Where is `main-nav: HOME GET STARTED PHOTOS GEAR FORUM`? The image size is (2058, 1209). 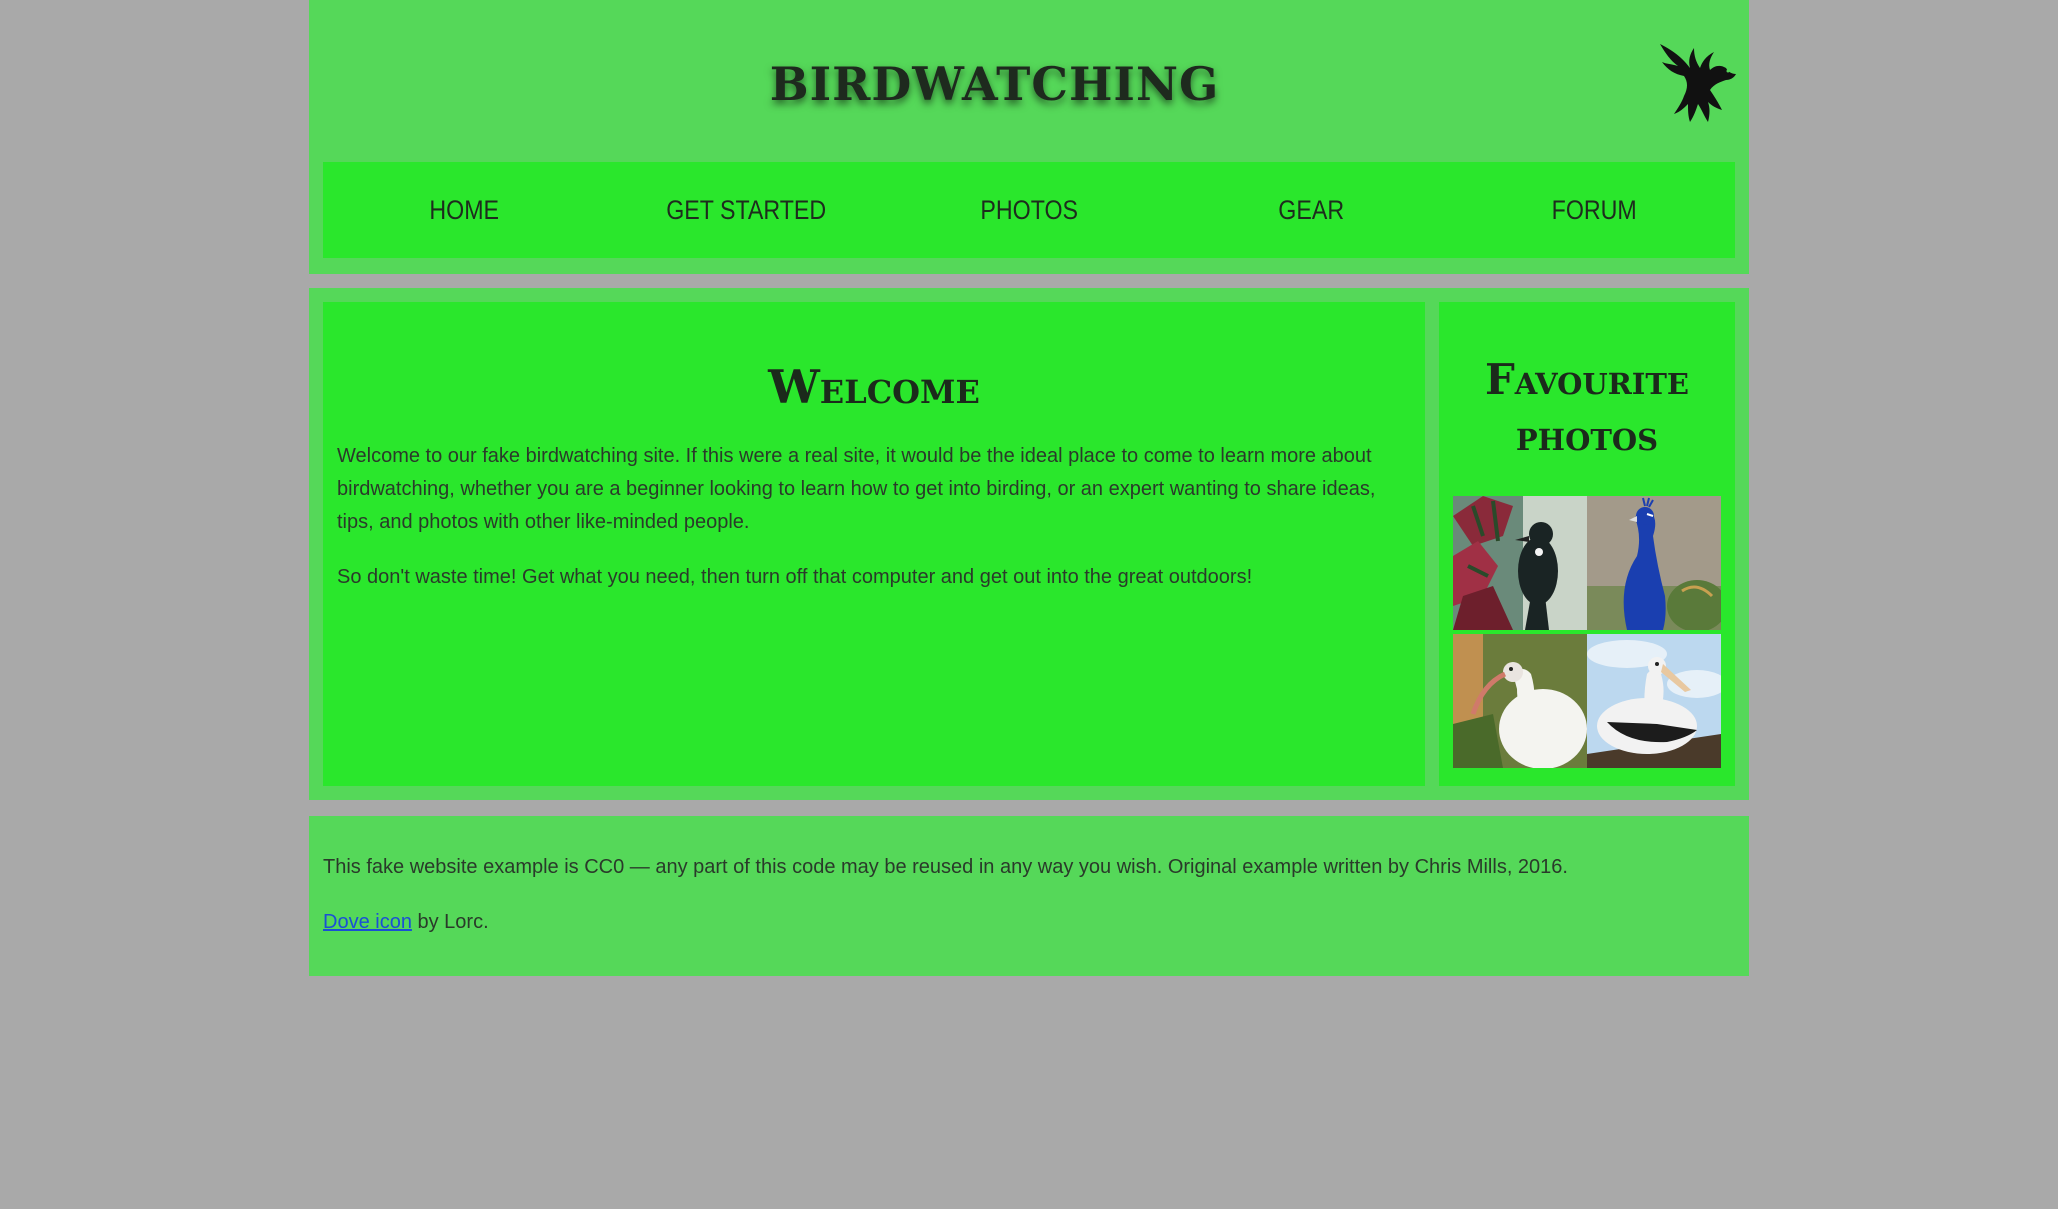 main-nav: HOME GET STARTED PHOTOS GEAR FORUM is located at coordinates (1029, 210).